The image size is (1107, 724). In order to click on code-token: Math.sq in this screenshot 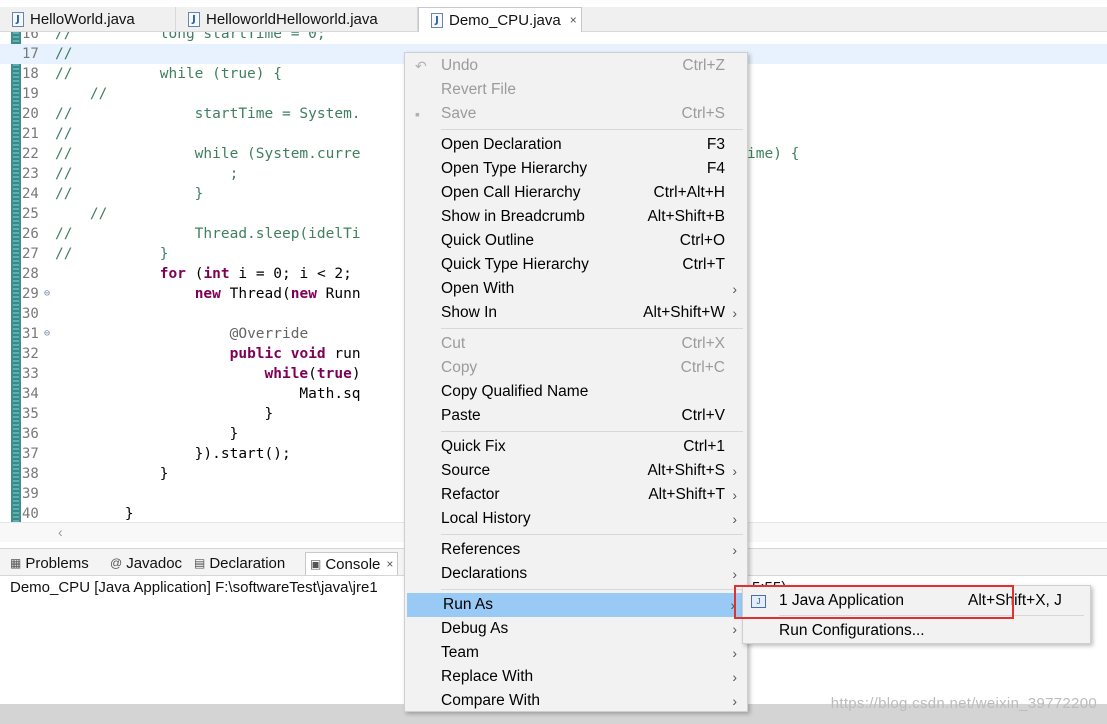, I will do `click(208, 394)`.